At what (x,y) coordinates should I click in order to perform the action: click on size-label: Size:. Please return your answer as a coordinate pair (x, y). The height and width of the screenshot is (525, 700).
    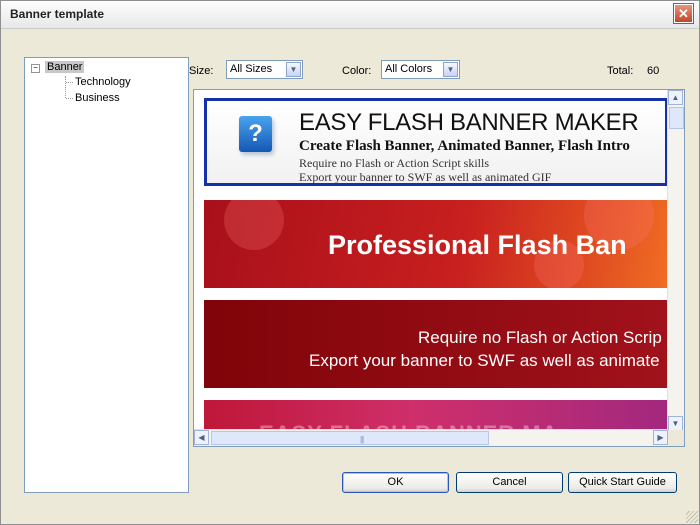
    Looking at the image, I should click on (201, 71).